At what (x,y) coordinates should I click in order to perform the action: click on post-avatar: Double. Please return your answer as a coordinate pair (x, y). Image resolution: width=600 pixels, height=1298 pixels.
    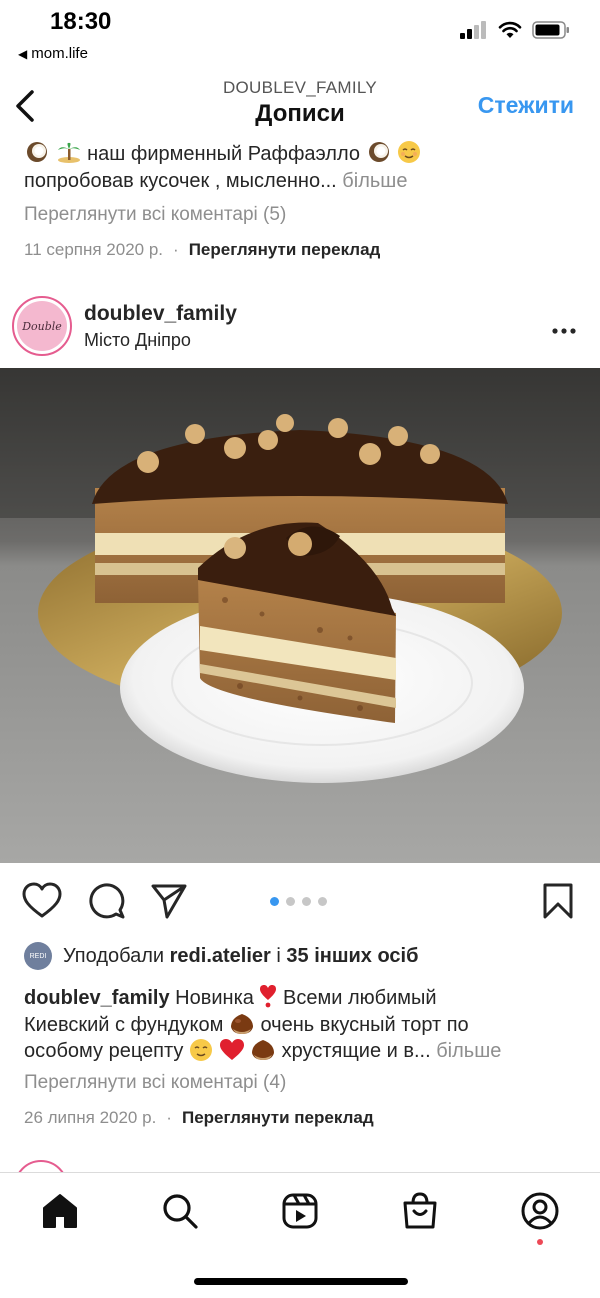
    Looking at the image, I should click on (42, 326).